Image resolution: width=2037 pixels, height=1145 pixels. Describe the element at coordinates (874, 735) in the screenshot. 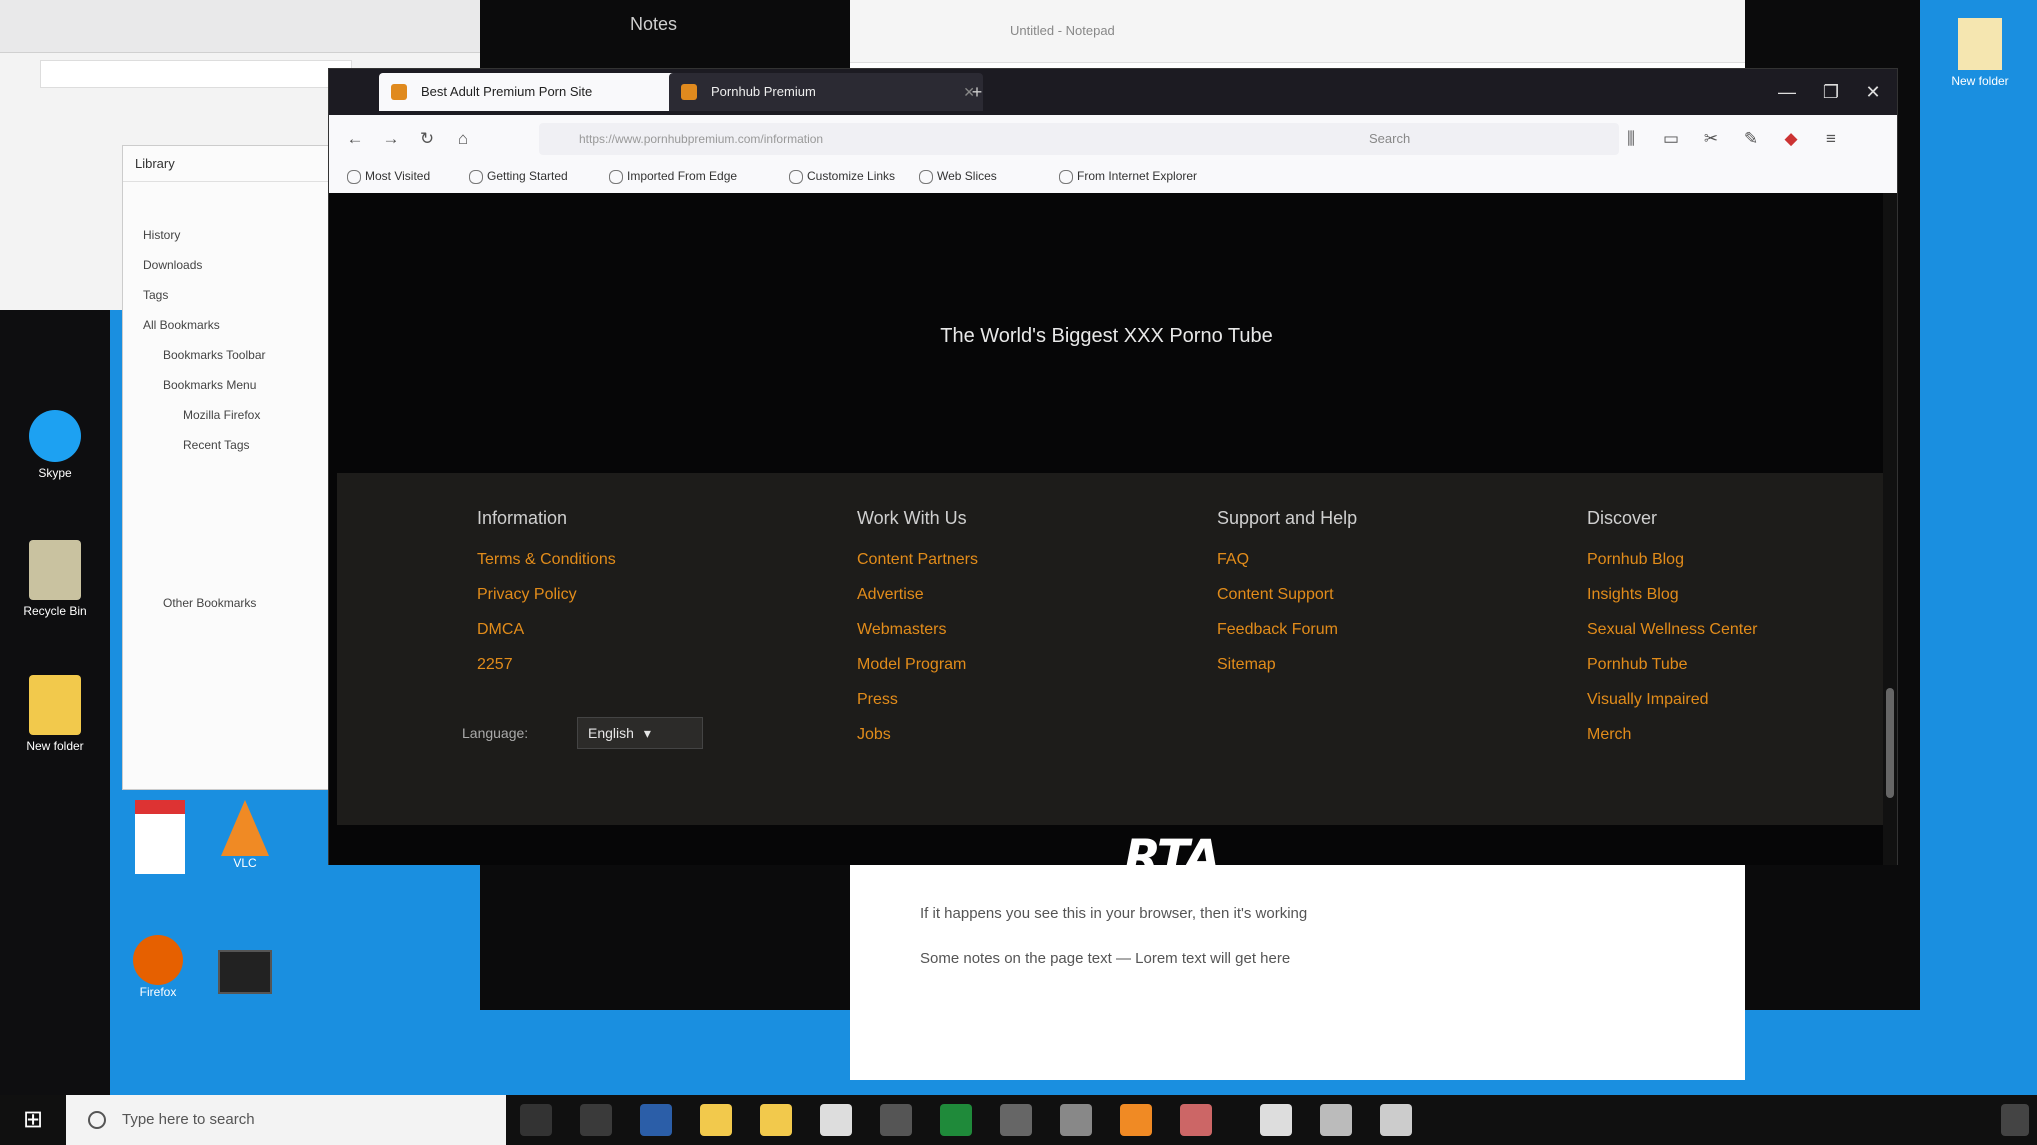

I see `footer-link: Jobs` at that location.